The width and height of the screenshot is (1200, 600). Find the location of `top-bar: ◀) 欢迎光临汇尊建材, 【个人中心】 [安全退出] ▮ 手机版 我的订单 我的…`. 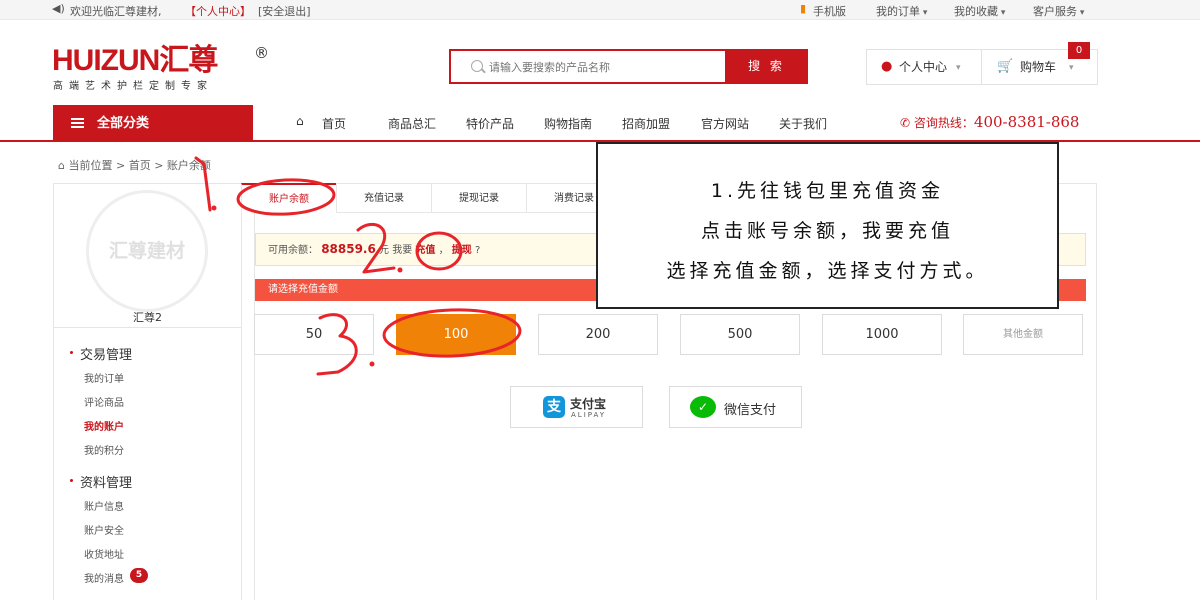

top-bar: ◀) 欢迎光临汇尊建材, 【个人中心】 [安全退出] ▮ 手机版 我的订单 我的… is located at coordinates (600, 10).